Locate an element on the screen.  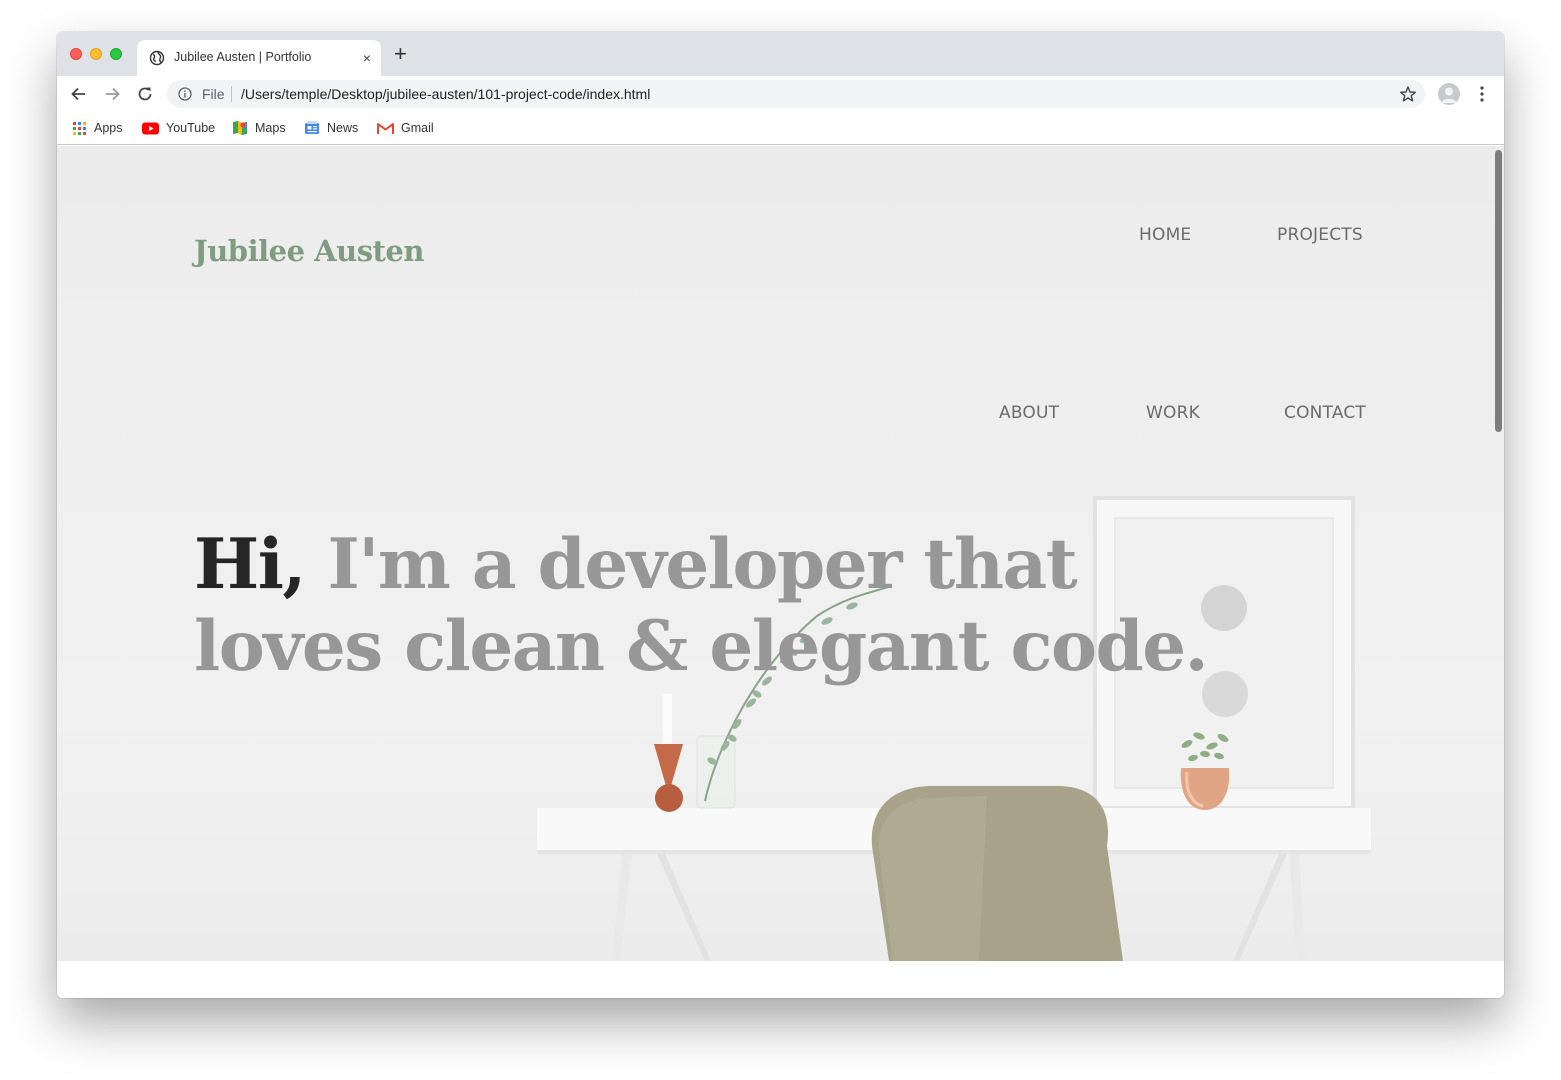
maximize-window-button is located at coordinates (116, 54).